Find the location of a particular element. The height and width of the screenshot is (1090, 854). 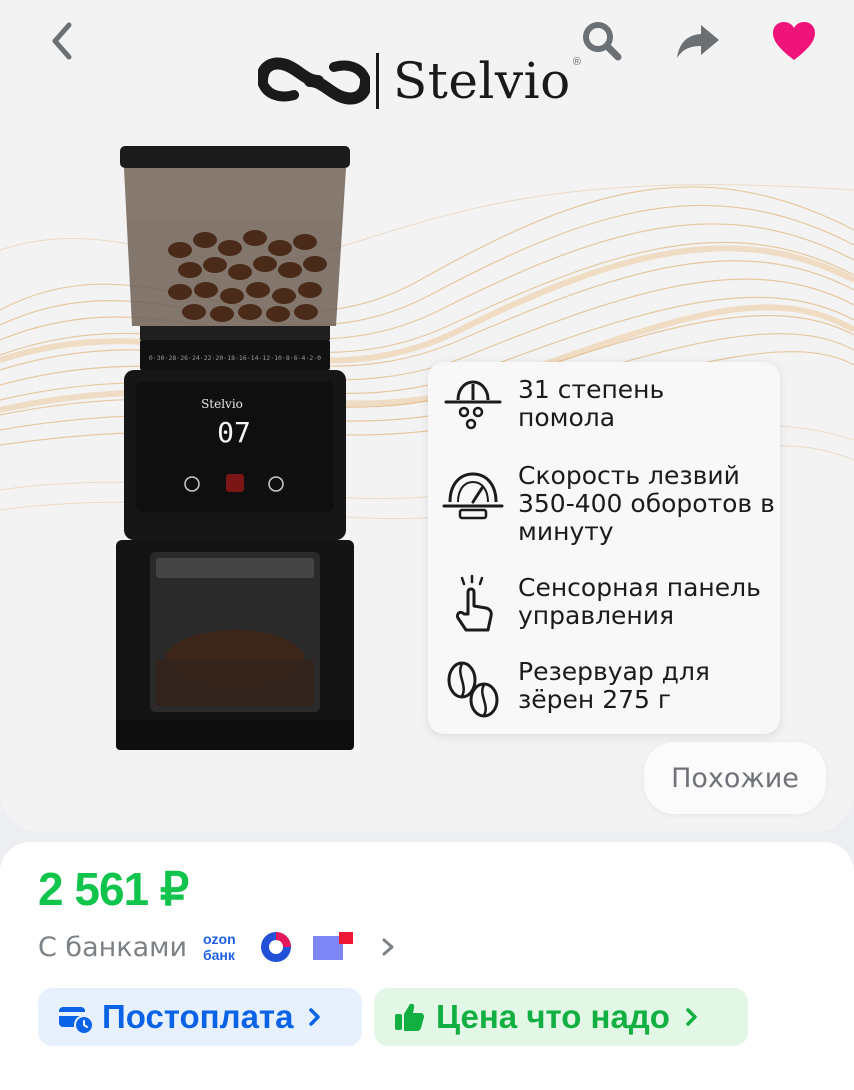

ozon-bank-logo: ozon банк is located at coordinates (219, 947).